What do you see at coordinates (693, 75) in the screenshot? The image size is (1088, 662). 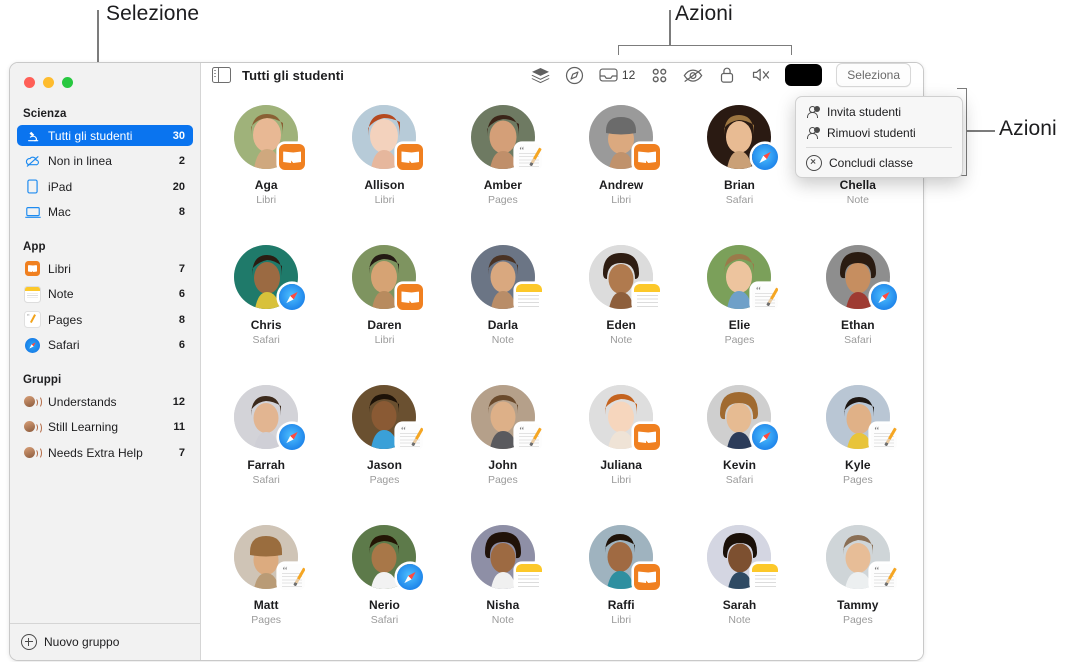 I see `eye-slash-icon` at bounding box center [693, 75].